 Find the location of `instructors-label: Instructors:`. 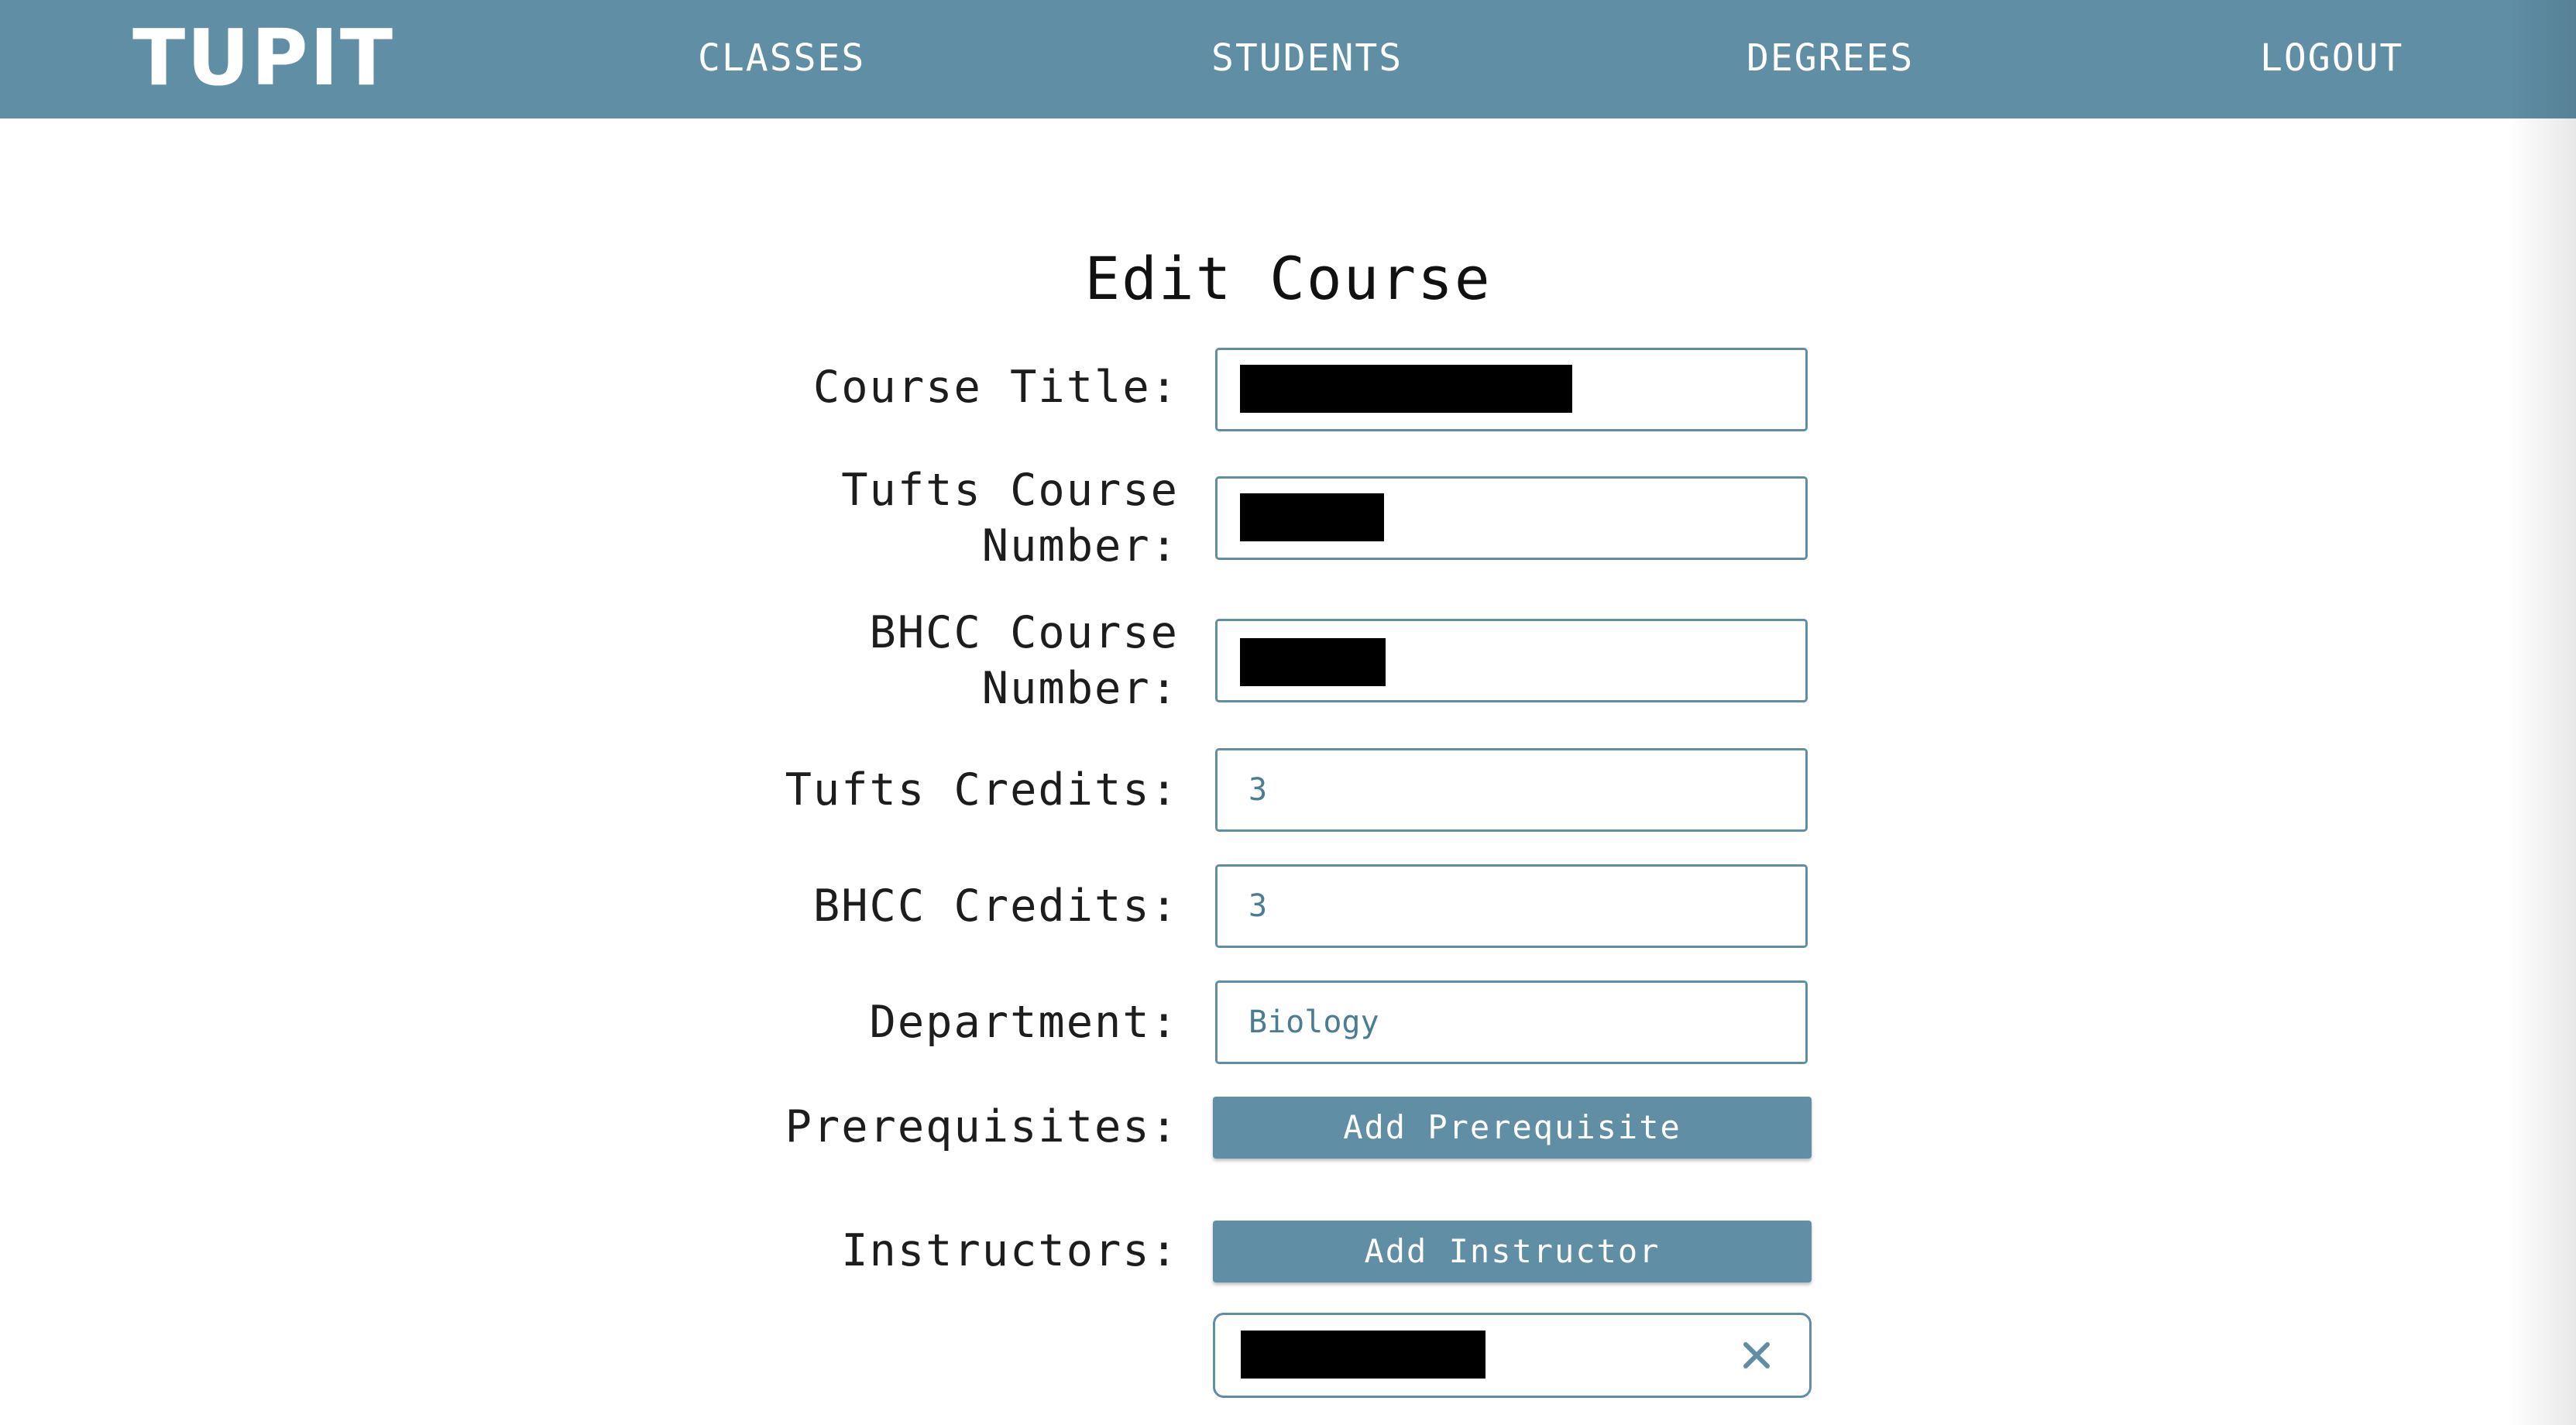

instructors-label: Instructors: is located at coordinates (1010, 1251).